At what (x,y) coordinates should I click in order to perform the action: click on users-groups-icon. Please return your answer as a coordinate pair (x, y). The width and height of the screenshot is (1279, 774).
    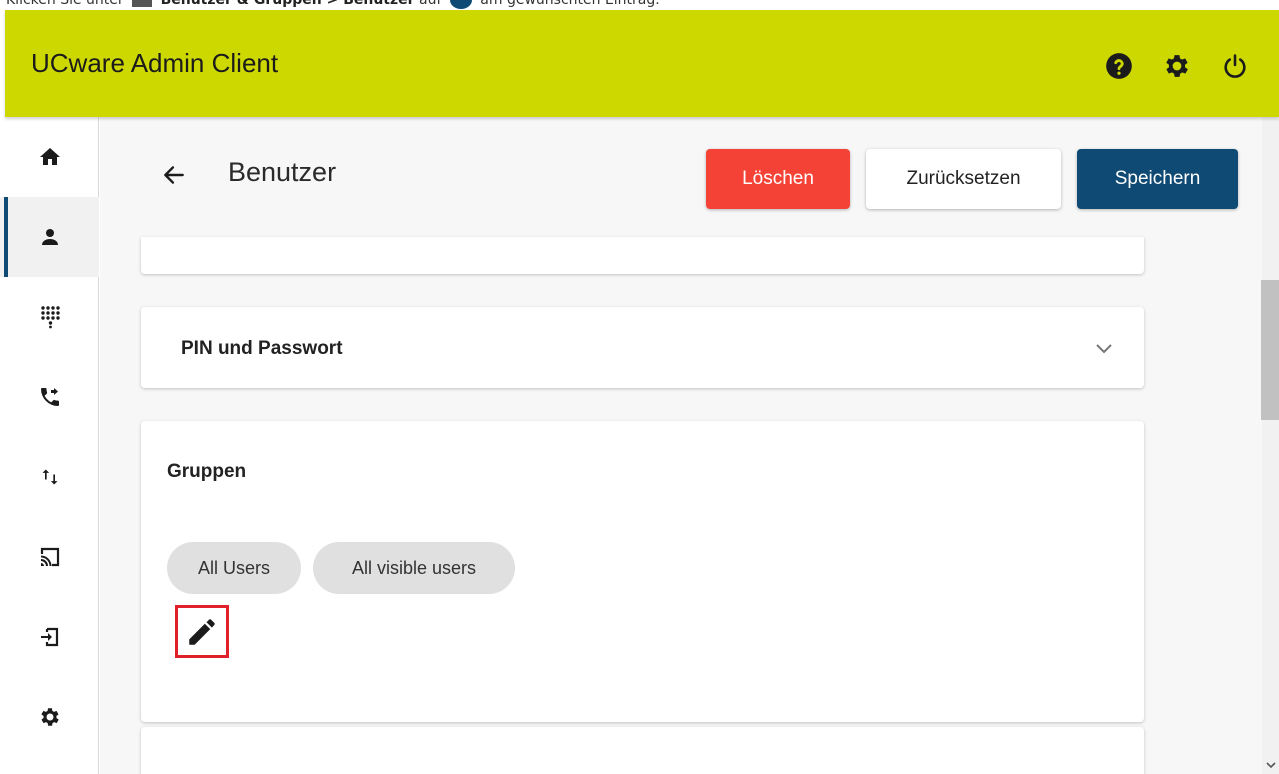
    Looking at the image, I should click on (142, 3).